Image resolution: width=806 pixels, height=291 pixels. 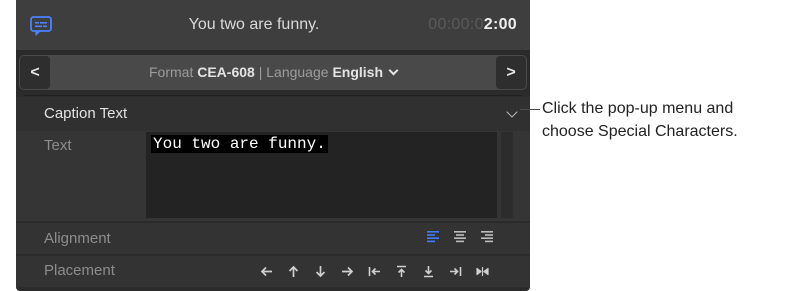 What do you see at coordinates (293, 271) in the screenshot?
I see `arrow-up-icon` at bounding box center [293, 271].